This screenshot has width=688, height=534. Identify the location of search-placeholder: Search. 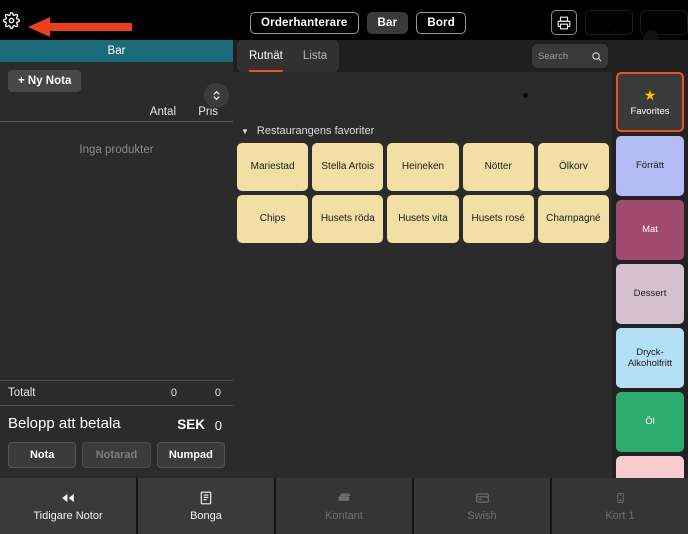
(553, 56).